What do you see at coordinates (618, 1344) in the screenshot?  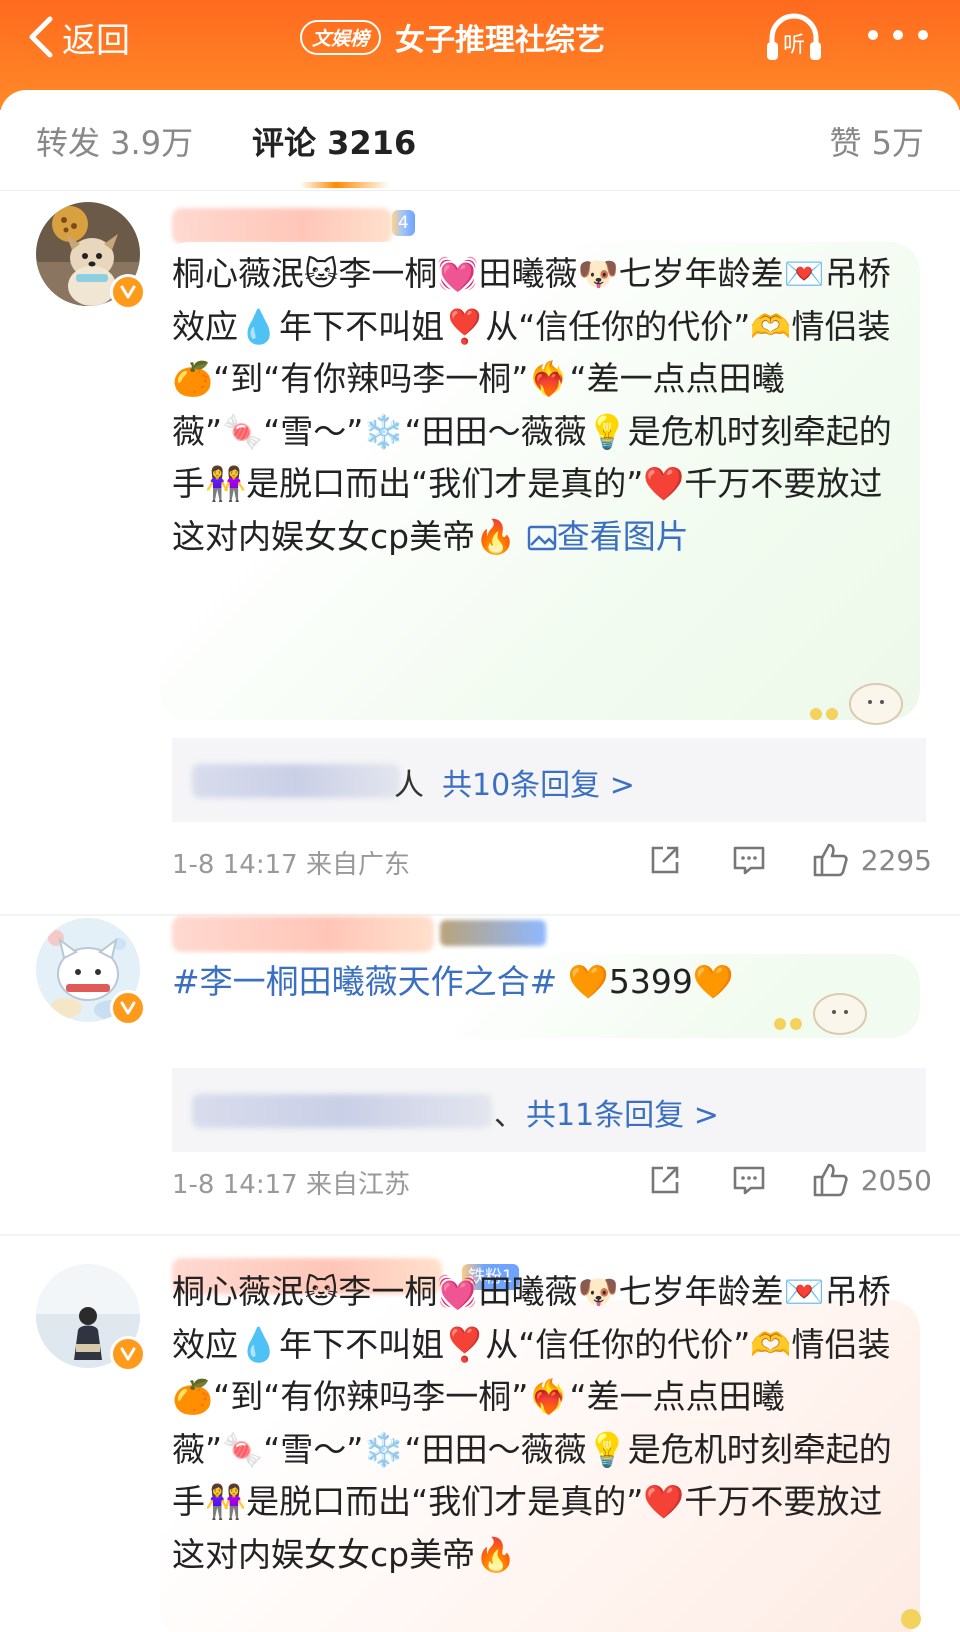 I see `text-segment: 从“信任你的代价”` at bounding box center [618, 1344].